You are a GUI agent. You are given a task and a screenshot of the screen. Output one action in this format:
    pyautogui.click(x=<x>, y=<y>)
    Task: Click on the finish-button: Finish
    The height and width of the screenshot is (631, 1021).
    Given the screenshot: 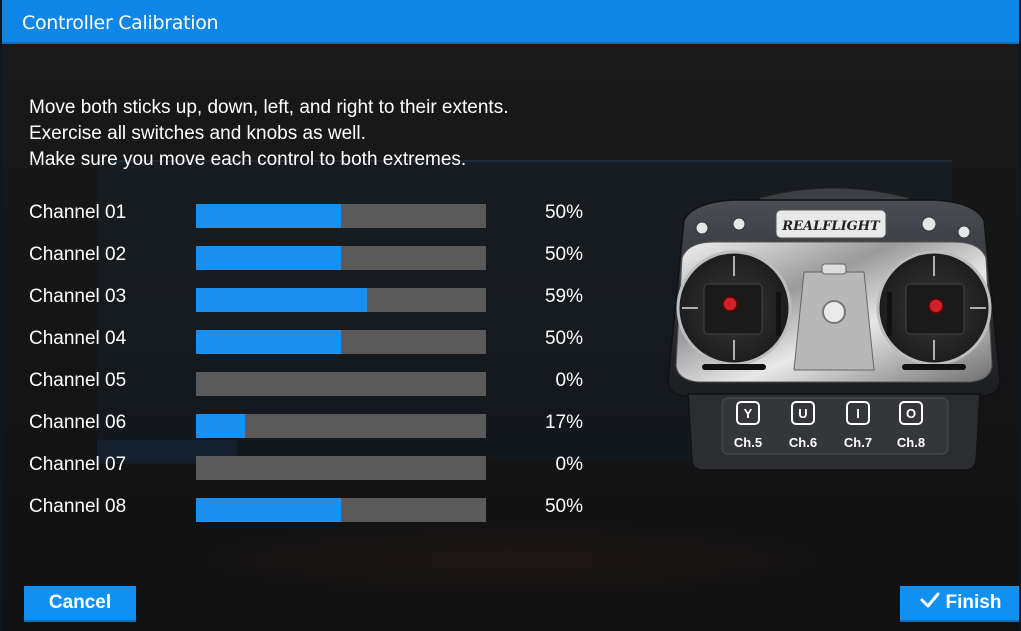 What is the action you would take?
    pyautogui.click(x=959, y=604)
    